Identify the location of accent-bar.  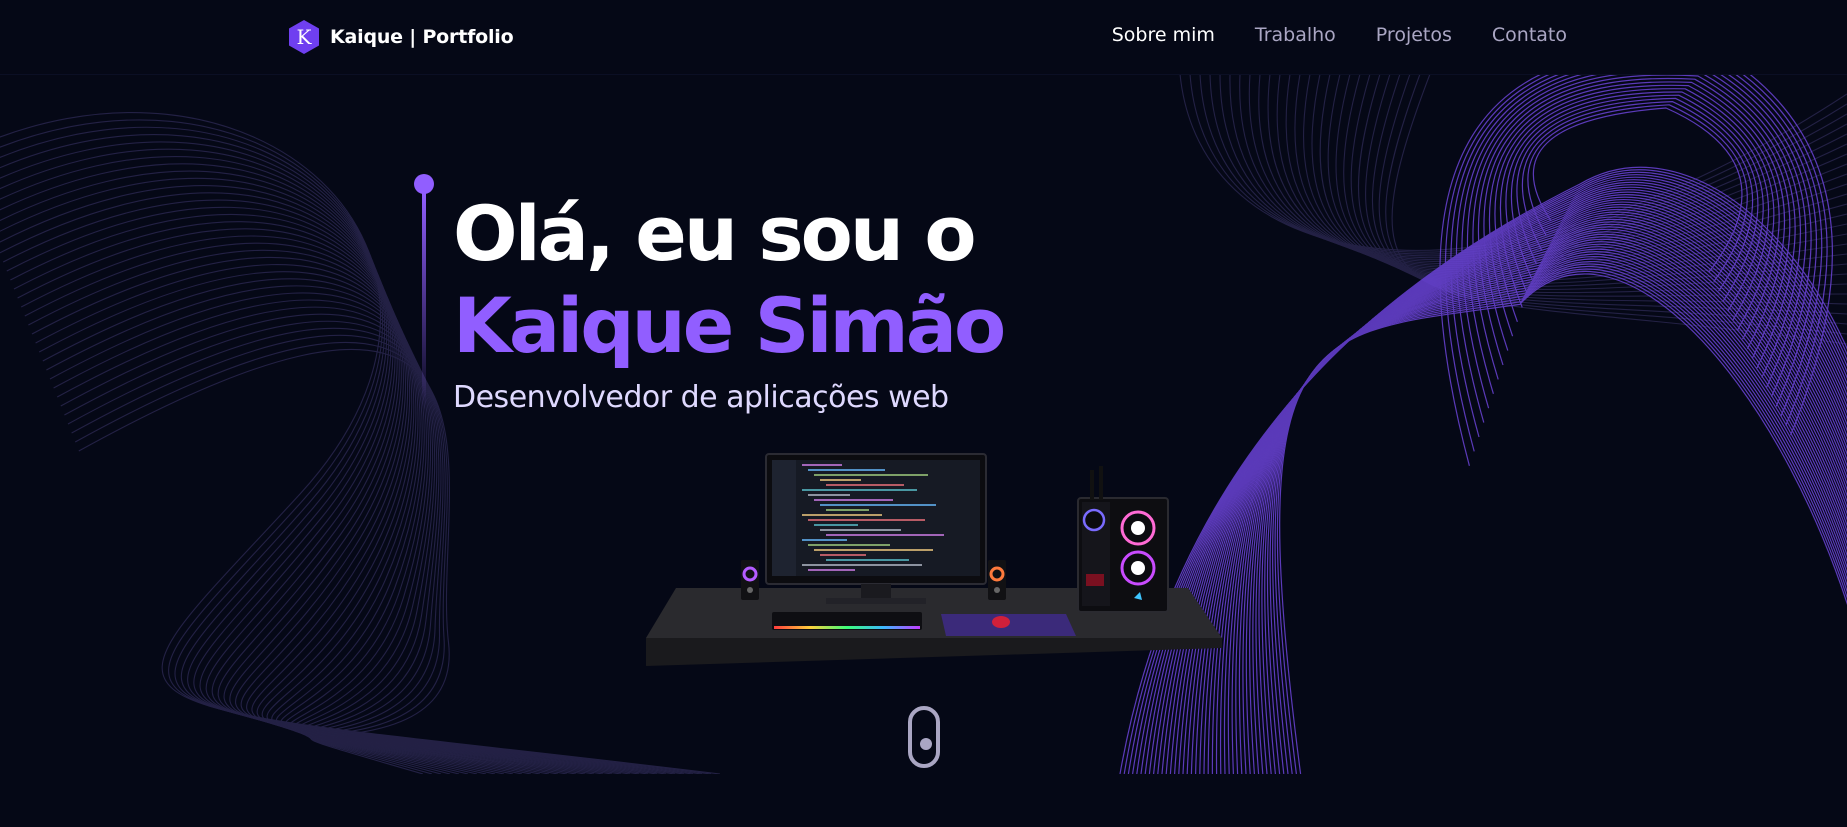
(424, 301).